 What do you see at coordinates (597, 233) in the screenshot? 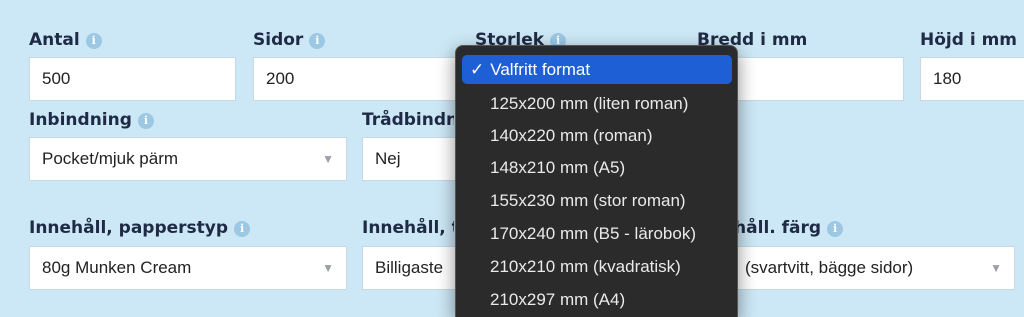
I see `dropdown-option: 170x240 mm (B5 - lärobok)` at bounding box center [597, 233].